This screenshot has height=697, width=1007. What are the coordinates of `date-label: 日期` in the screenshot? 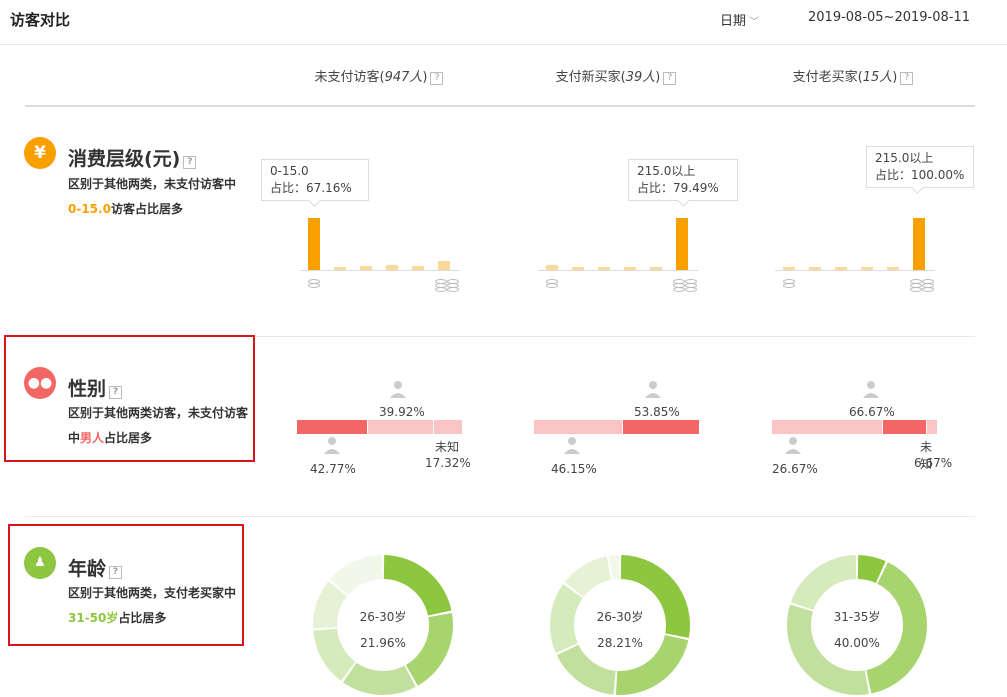 It's located at (733, 21).